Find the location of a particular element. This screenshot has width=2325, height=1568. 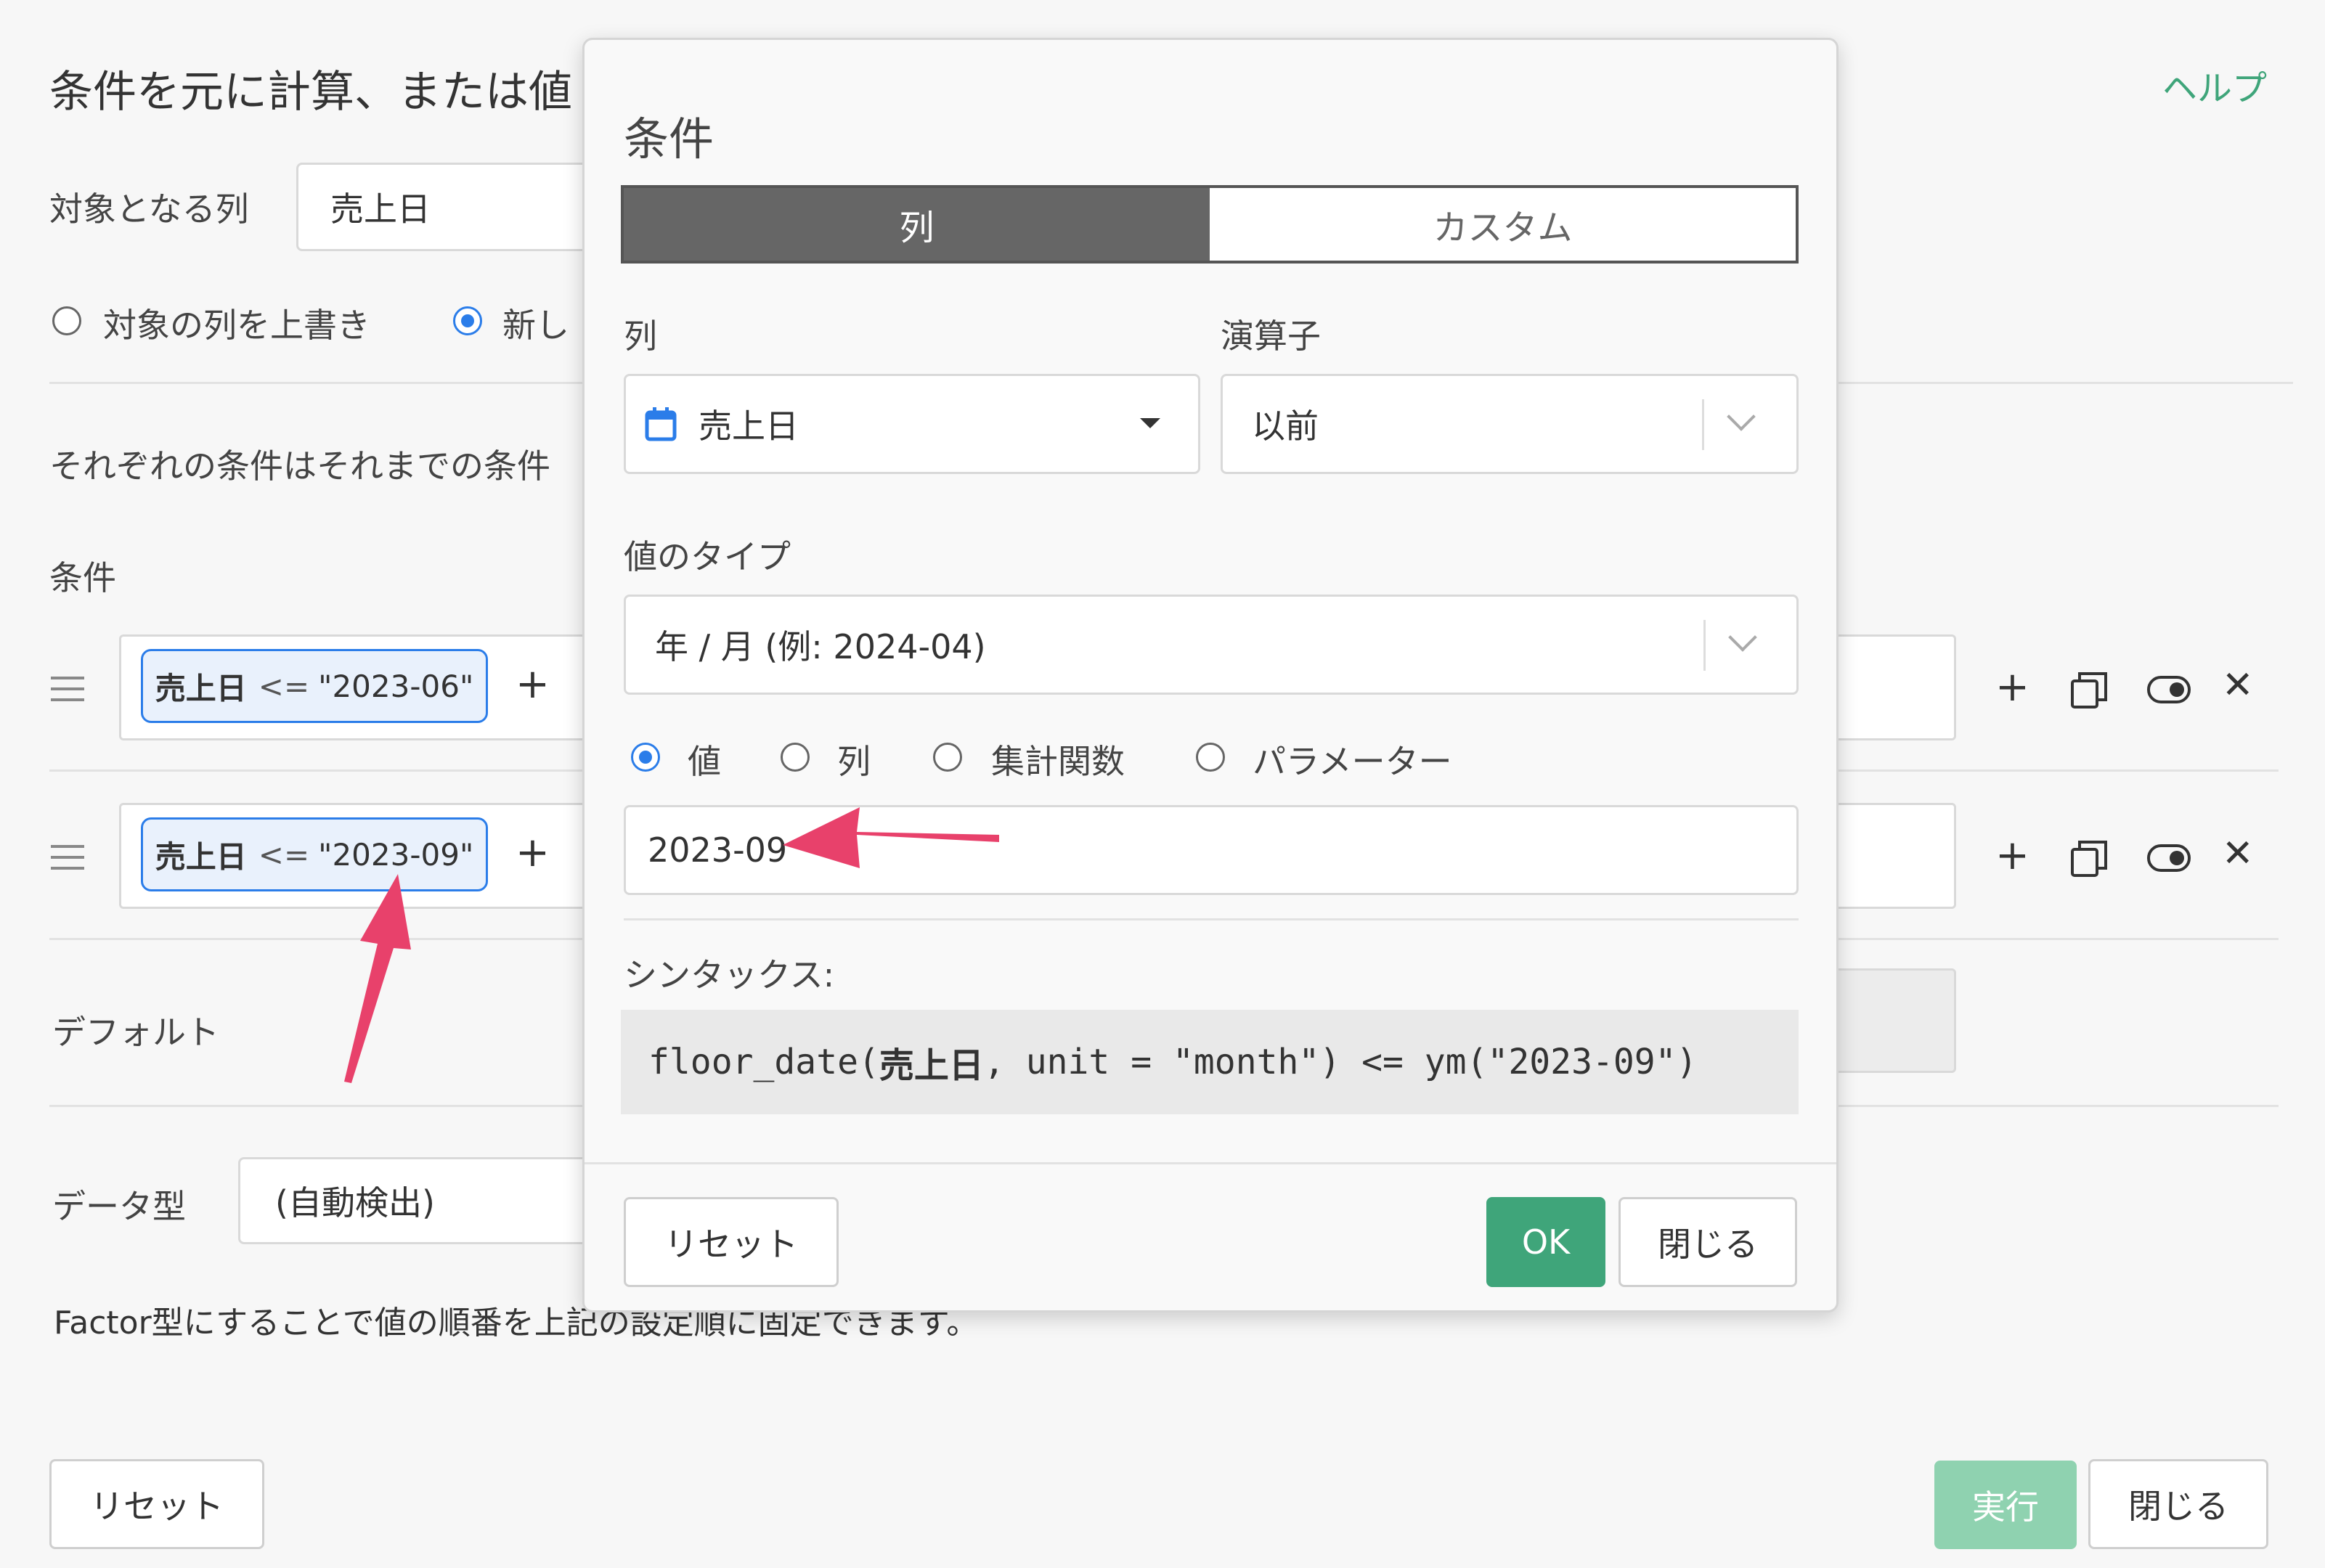

annotation-arrows is located at coordinates (671, 945).